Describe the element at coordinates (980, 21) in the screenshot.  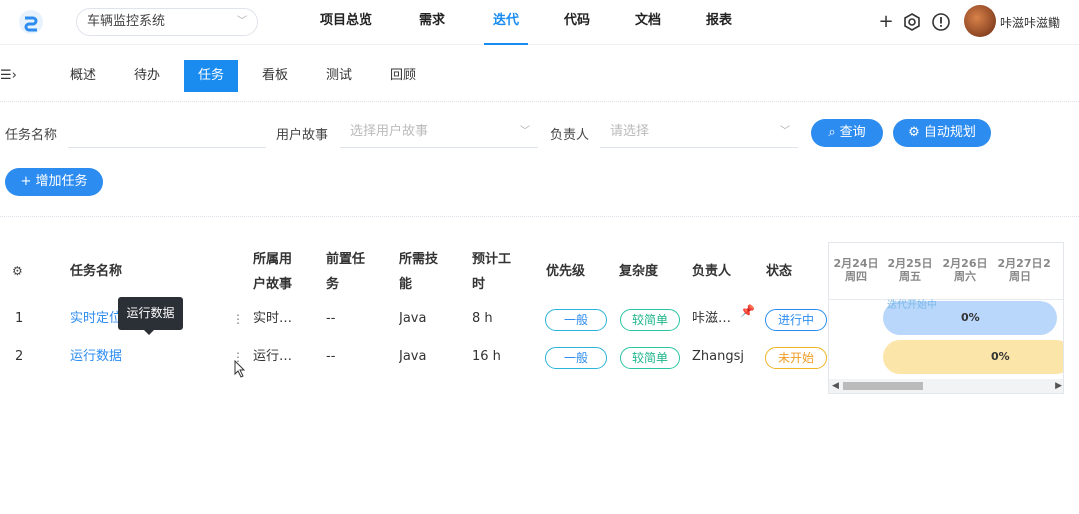
I see `avatar` at that location.